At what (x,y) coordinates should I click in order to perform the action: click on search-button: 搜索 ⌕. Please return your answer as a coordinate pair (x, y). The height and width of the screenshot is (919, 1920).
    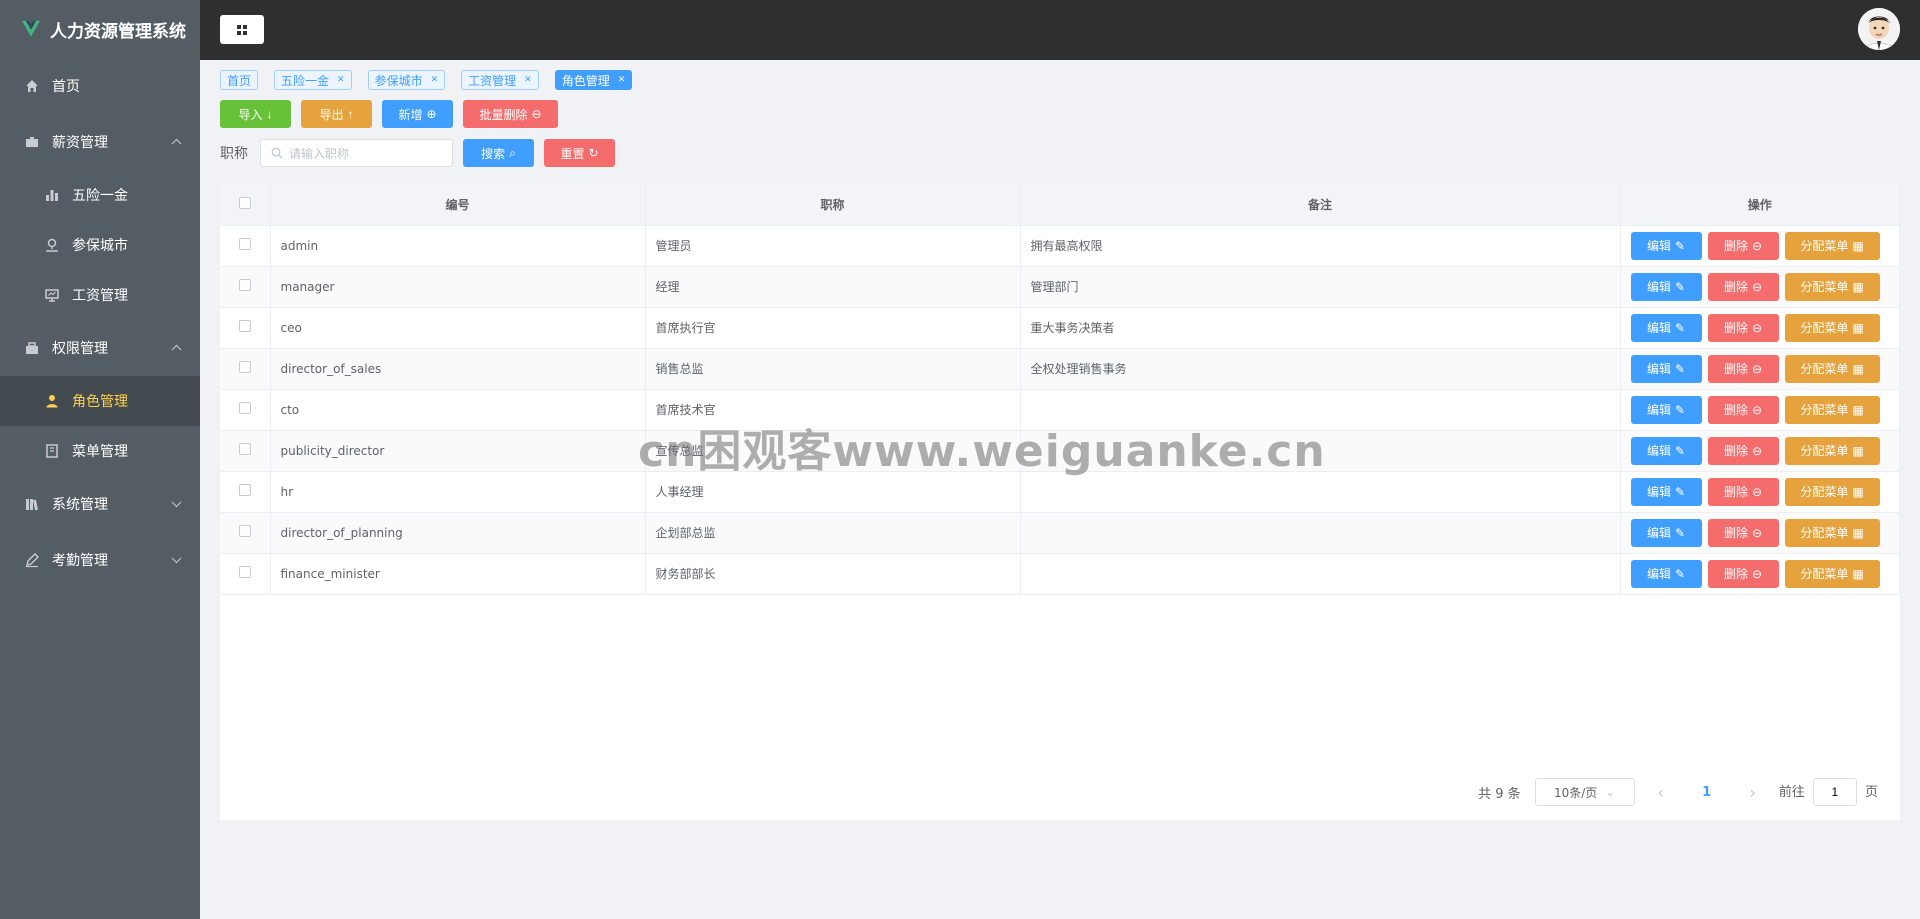
    Looking at the image, I should click on (498, 153).